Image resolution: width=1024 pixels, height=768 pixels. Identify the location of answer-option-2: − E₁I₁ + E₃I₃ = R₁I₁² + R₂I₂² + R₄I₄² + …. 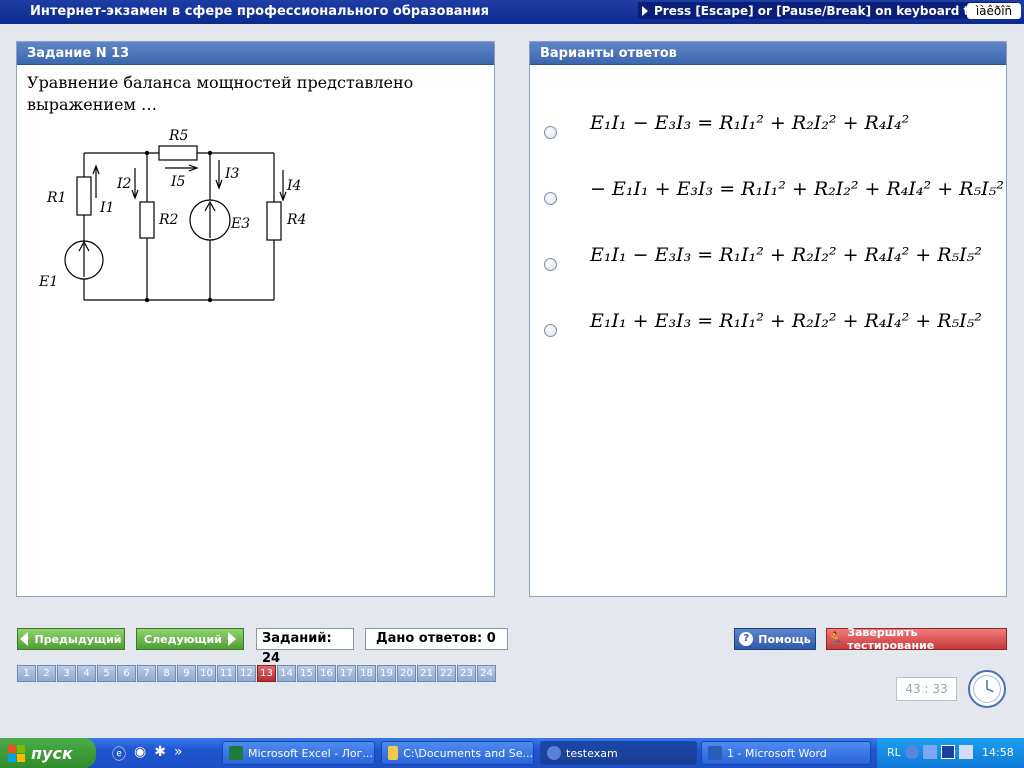
(774, 191).